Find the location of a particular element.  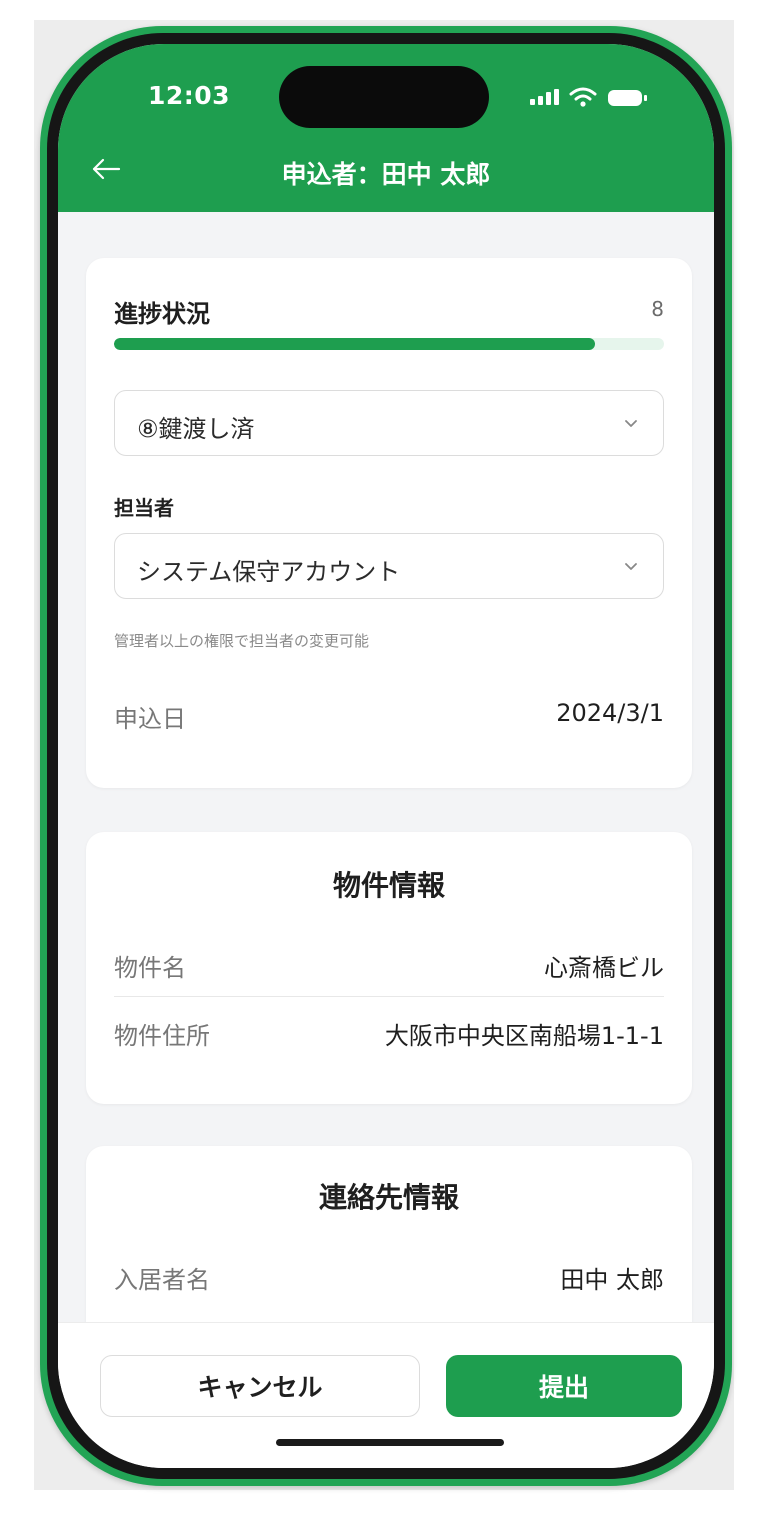

app-header: 12:03 申込者：田中 太郎 is located at coordinates (386, 128).